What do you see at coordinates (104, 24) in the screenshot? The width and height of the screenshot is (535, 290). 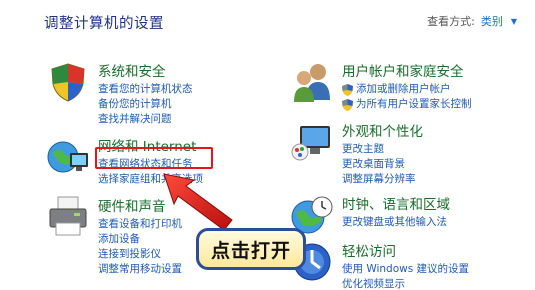 I see `page-title: 调整计算机的设置` at bounding box center [104, 24].